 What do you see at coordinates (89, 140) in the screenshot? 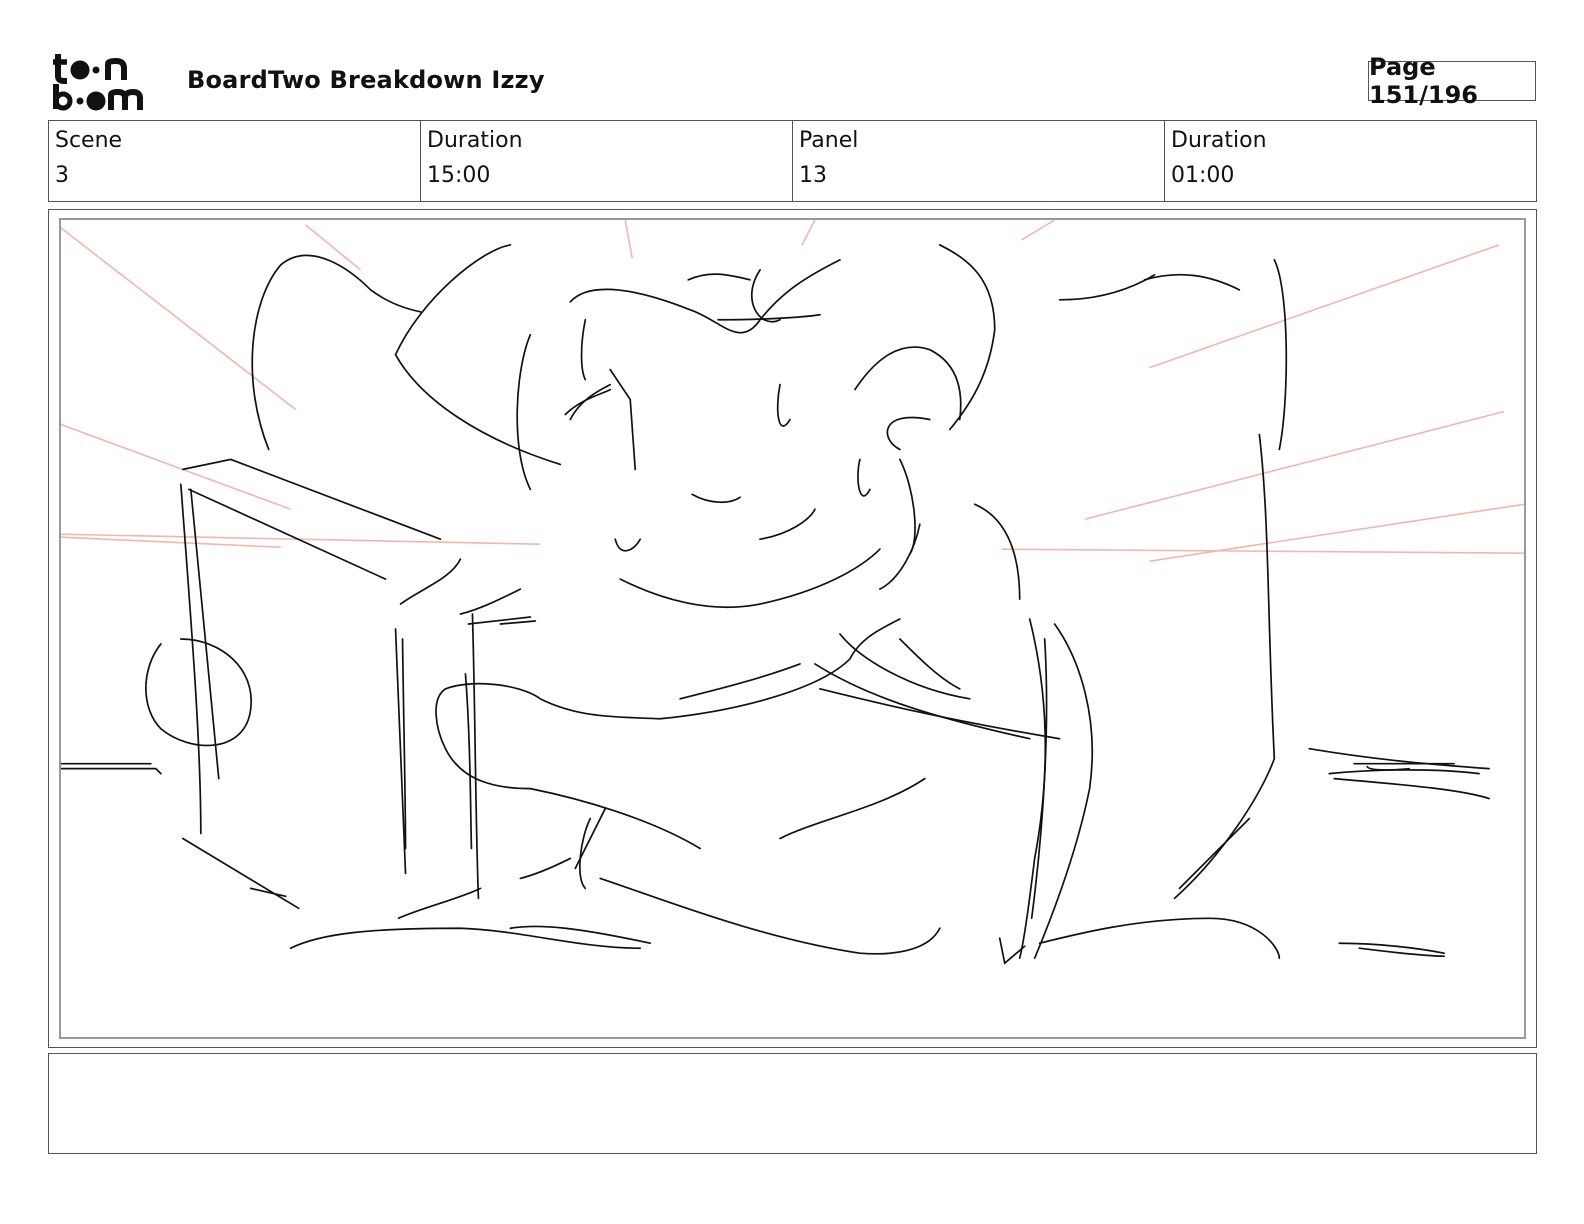
I see `scene-label: Scene` at bounding box center [89, 140].